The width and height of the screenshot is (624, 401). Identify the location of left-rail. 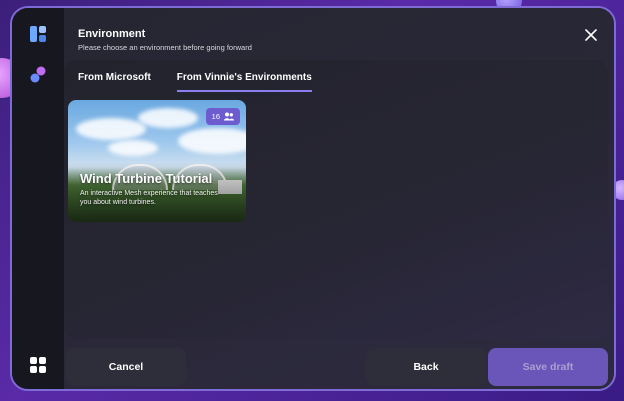
(38, 198).